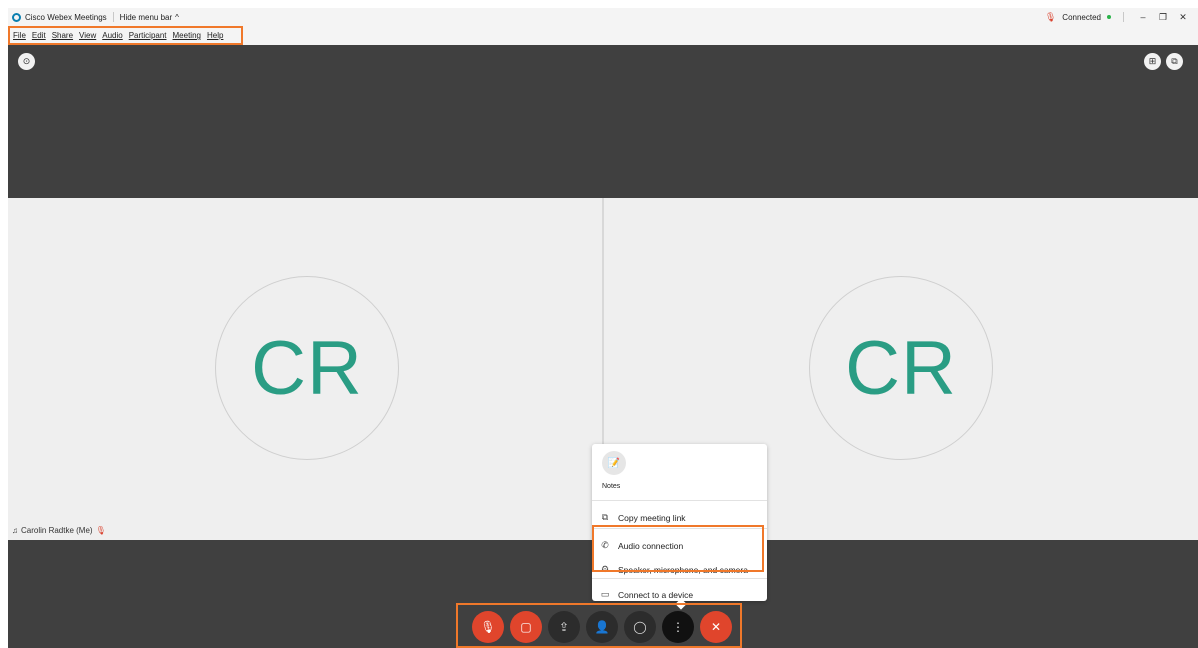 The width and height of the screenshot is (1198, 648). Describe the element at coordinates (1163, 17) in the screenshot. I see `restore-button: ❐` at that location.